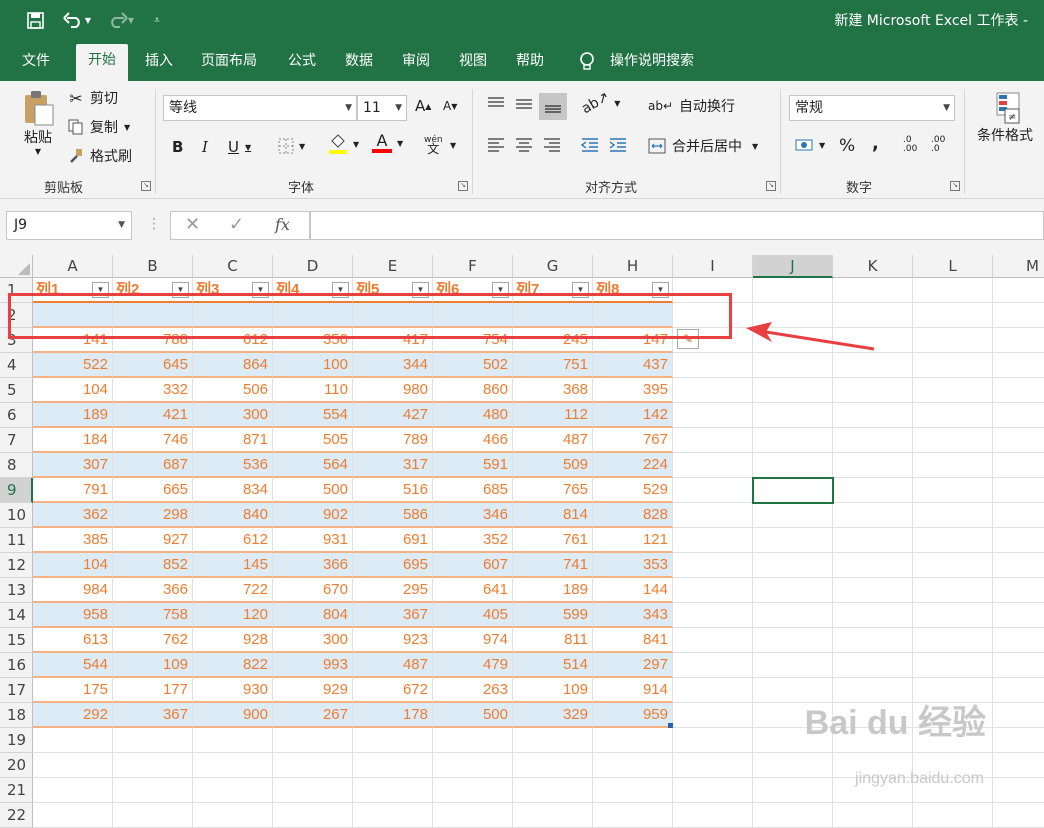  I want to click on comma-style-button: ,, so click(875, 143).